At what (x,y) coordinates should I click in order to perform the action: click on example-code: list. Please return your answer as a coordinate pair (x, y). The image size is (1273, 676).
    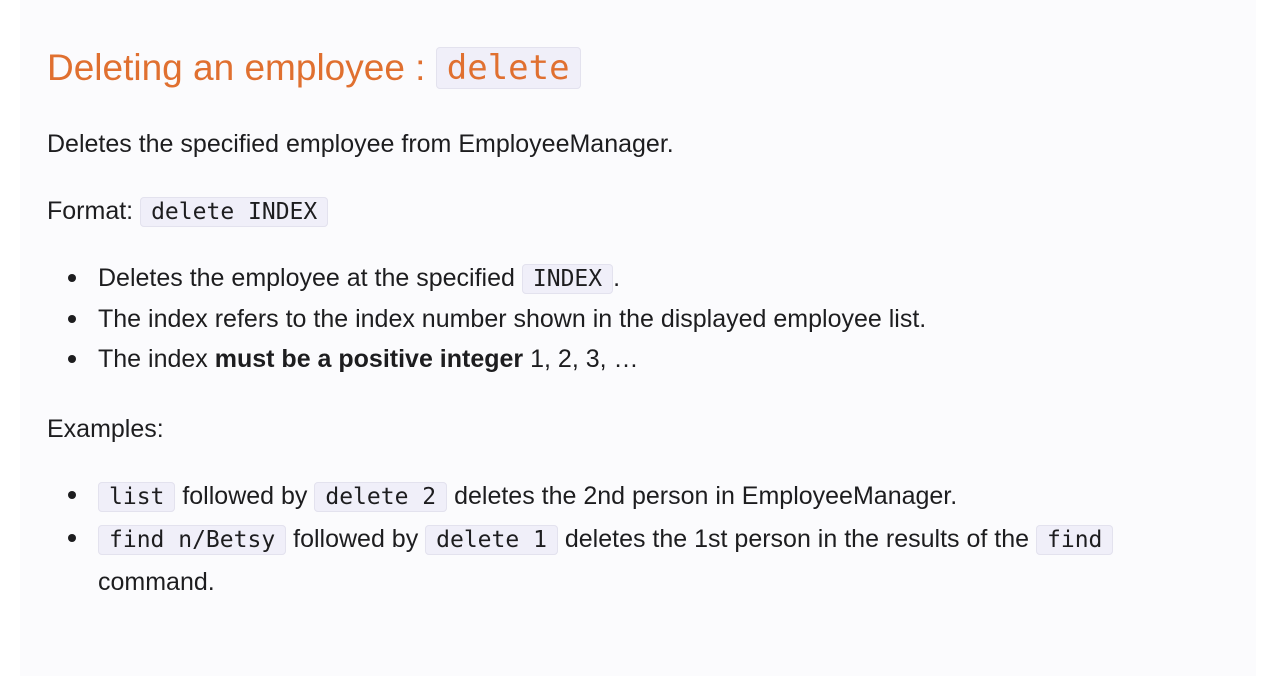
    Looking at the image, I should click on (137, 497).